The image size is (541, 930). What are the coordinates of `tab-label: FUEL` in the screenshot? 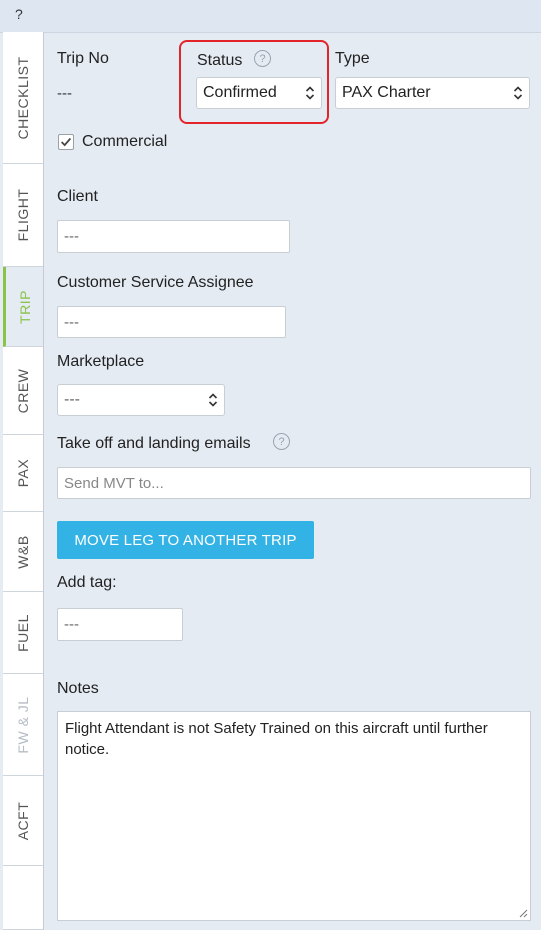 It's located at (23, 632).